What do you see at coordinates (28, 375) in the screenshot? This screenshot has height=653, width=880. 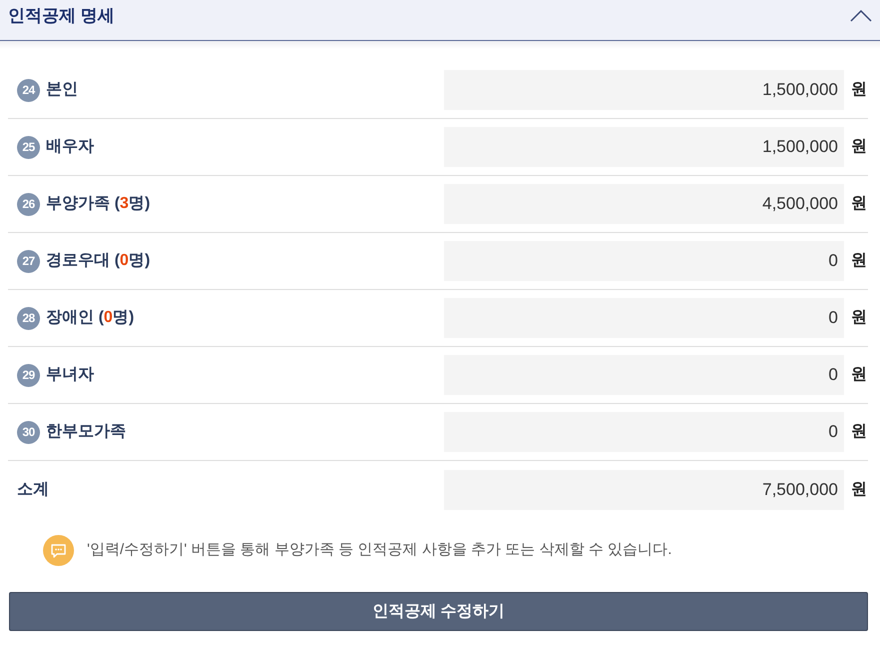 I see `number-badge: 29` at bounding box center [28, 375].